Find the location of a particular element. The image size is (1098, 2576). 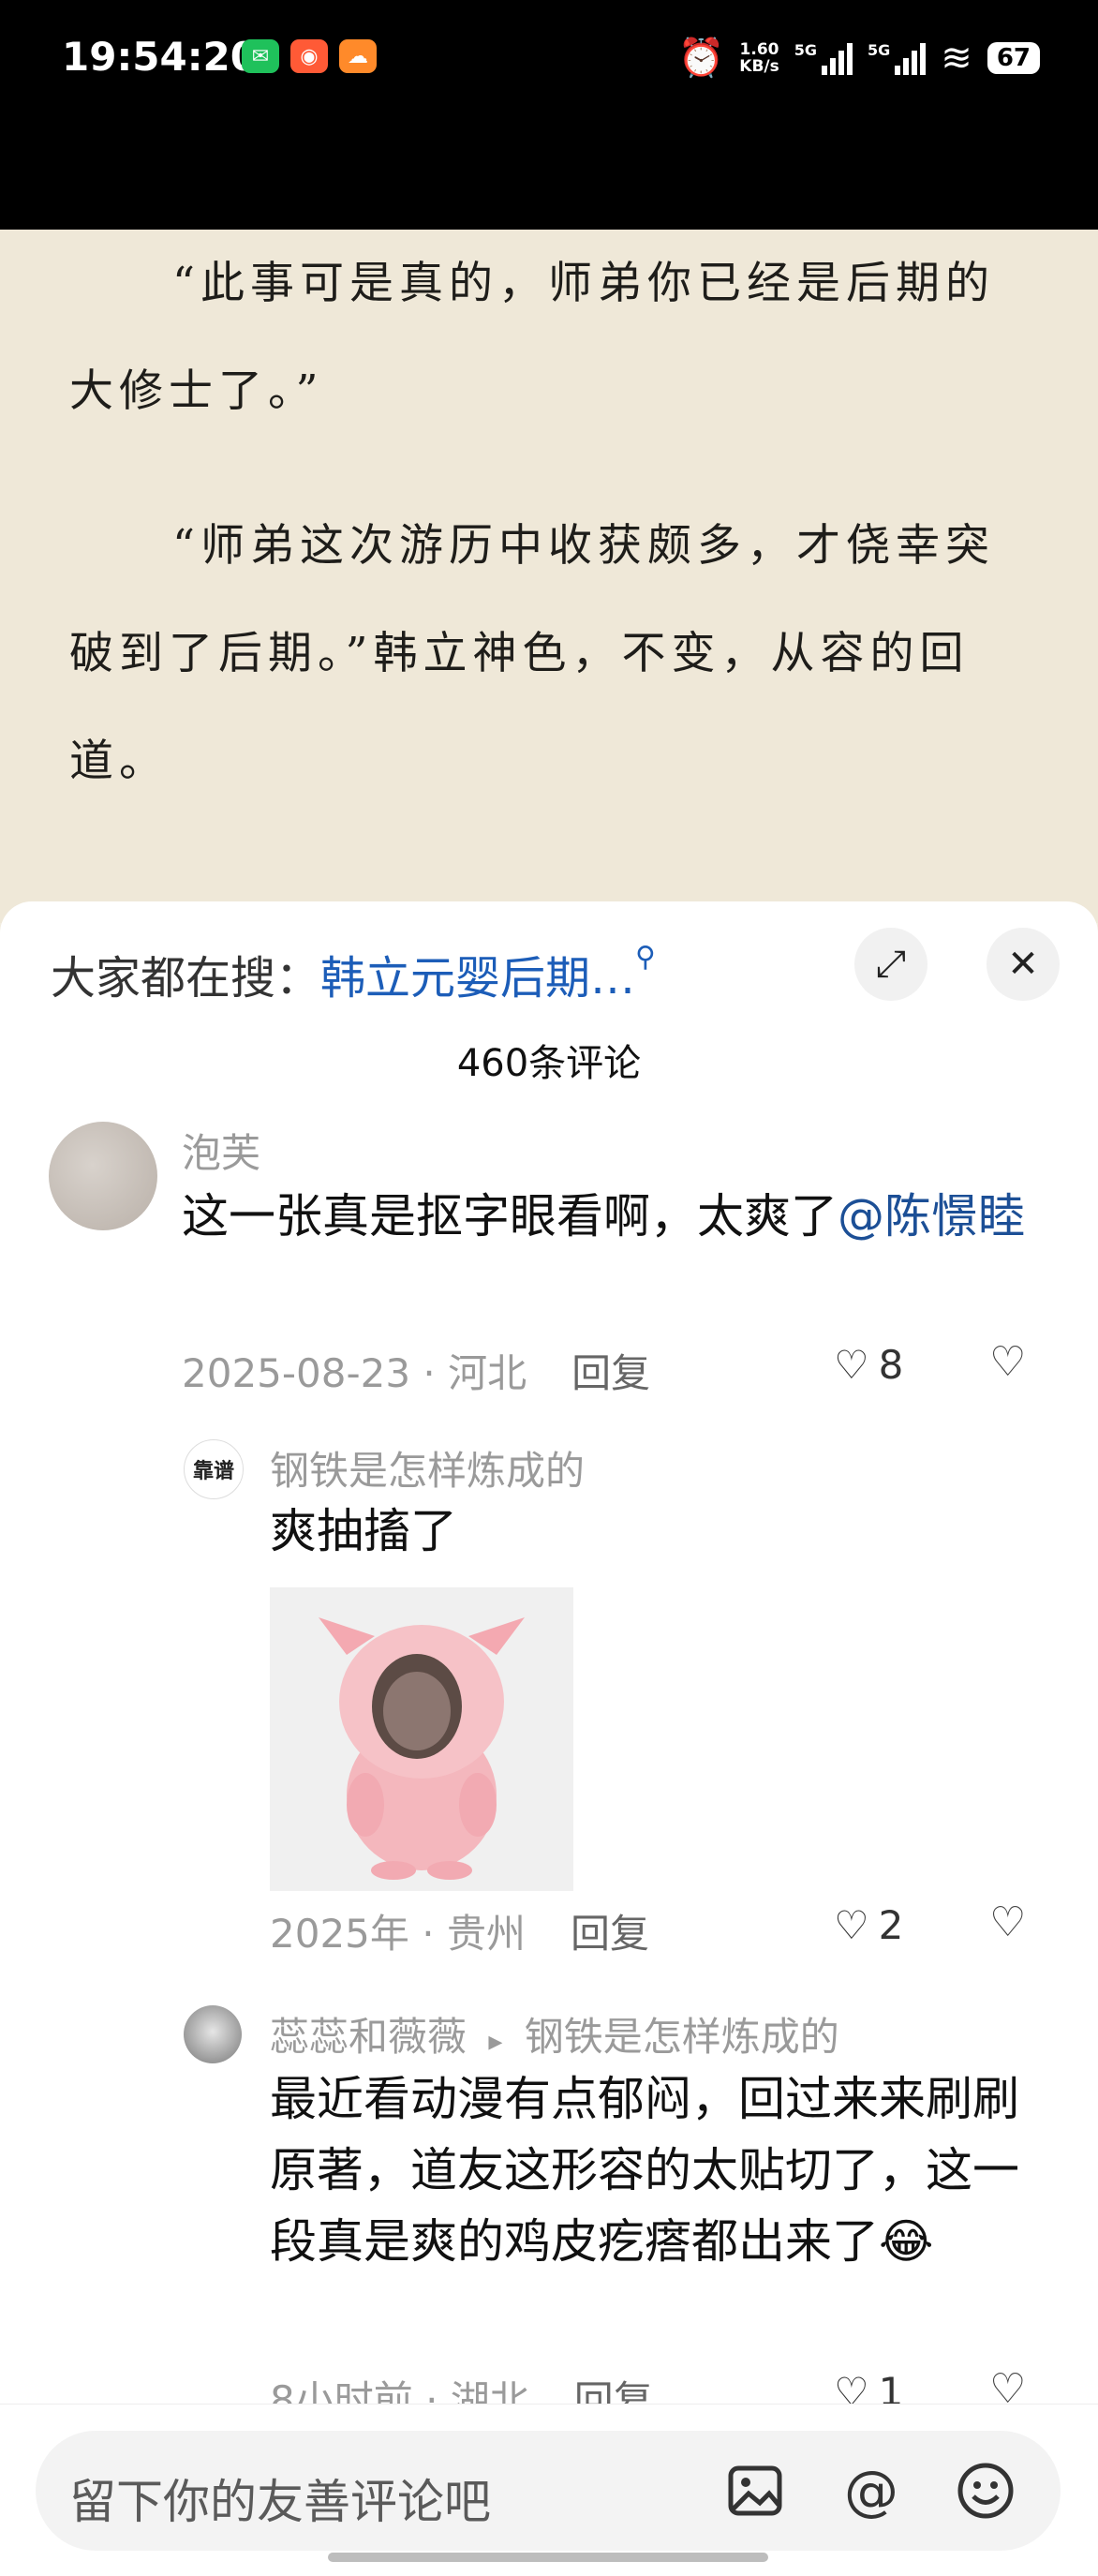

at-icon: @ is located at coordinates (871, 2490).